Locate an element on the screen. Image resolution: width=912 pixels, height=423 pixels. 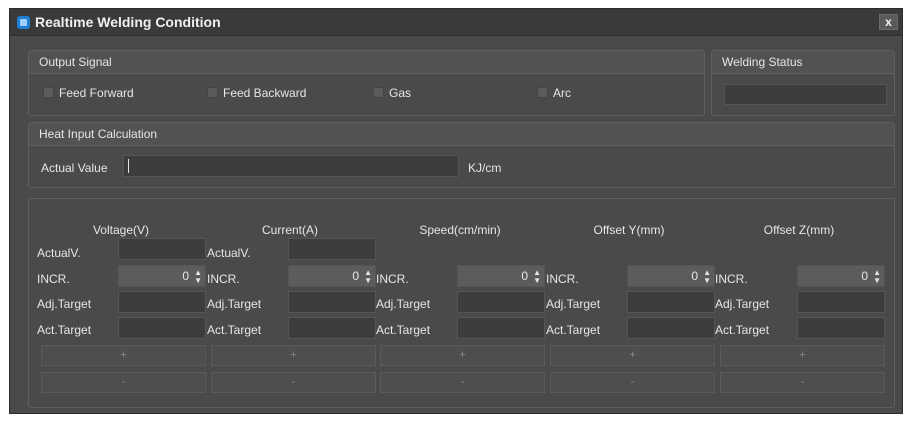
app-icon is located at coordinates (23, 22).